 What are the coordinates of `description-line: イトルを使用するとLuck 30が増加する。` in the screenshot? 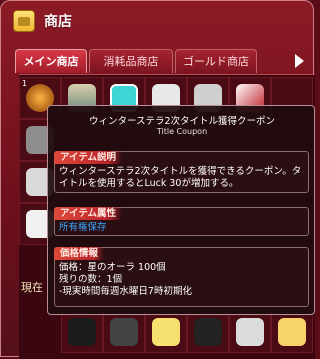 It's located at (149, 183).